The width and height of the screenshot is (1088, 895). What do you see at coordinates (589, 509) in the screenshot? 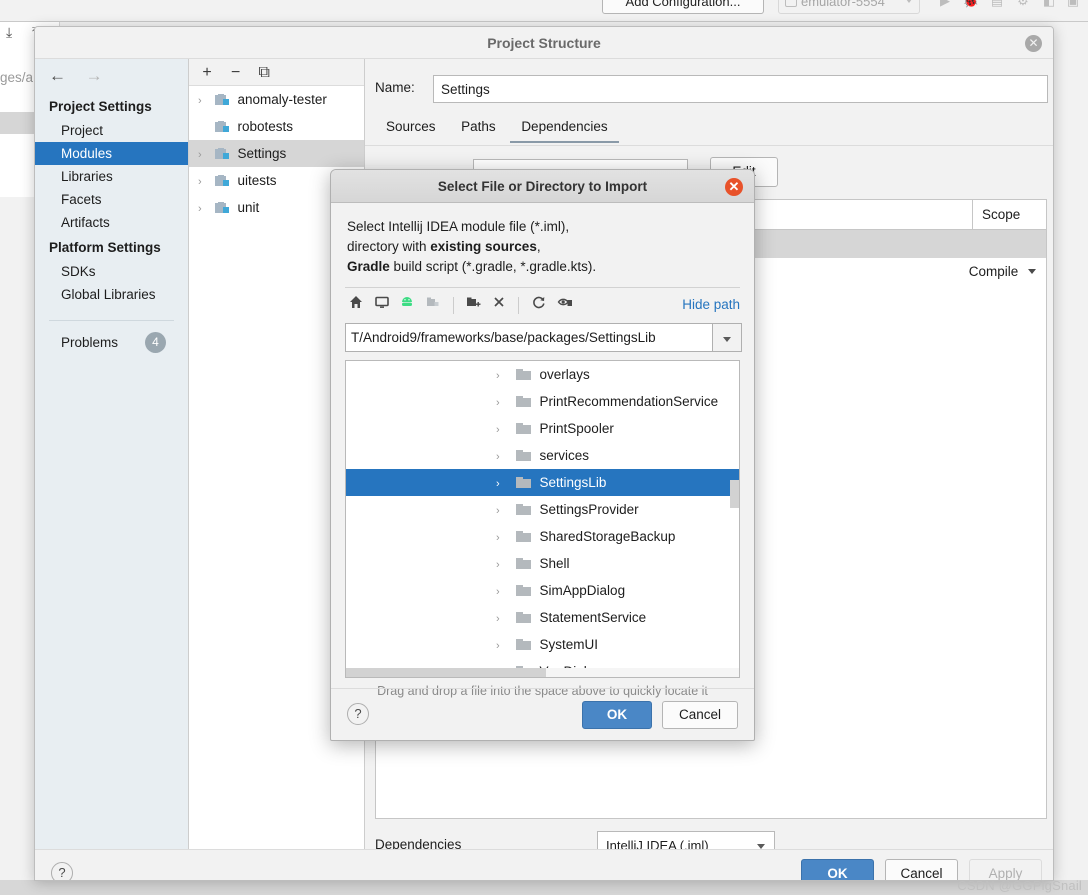
I see `list-item-label: SettingsProvider` at bounding box center [589, 509].